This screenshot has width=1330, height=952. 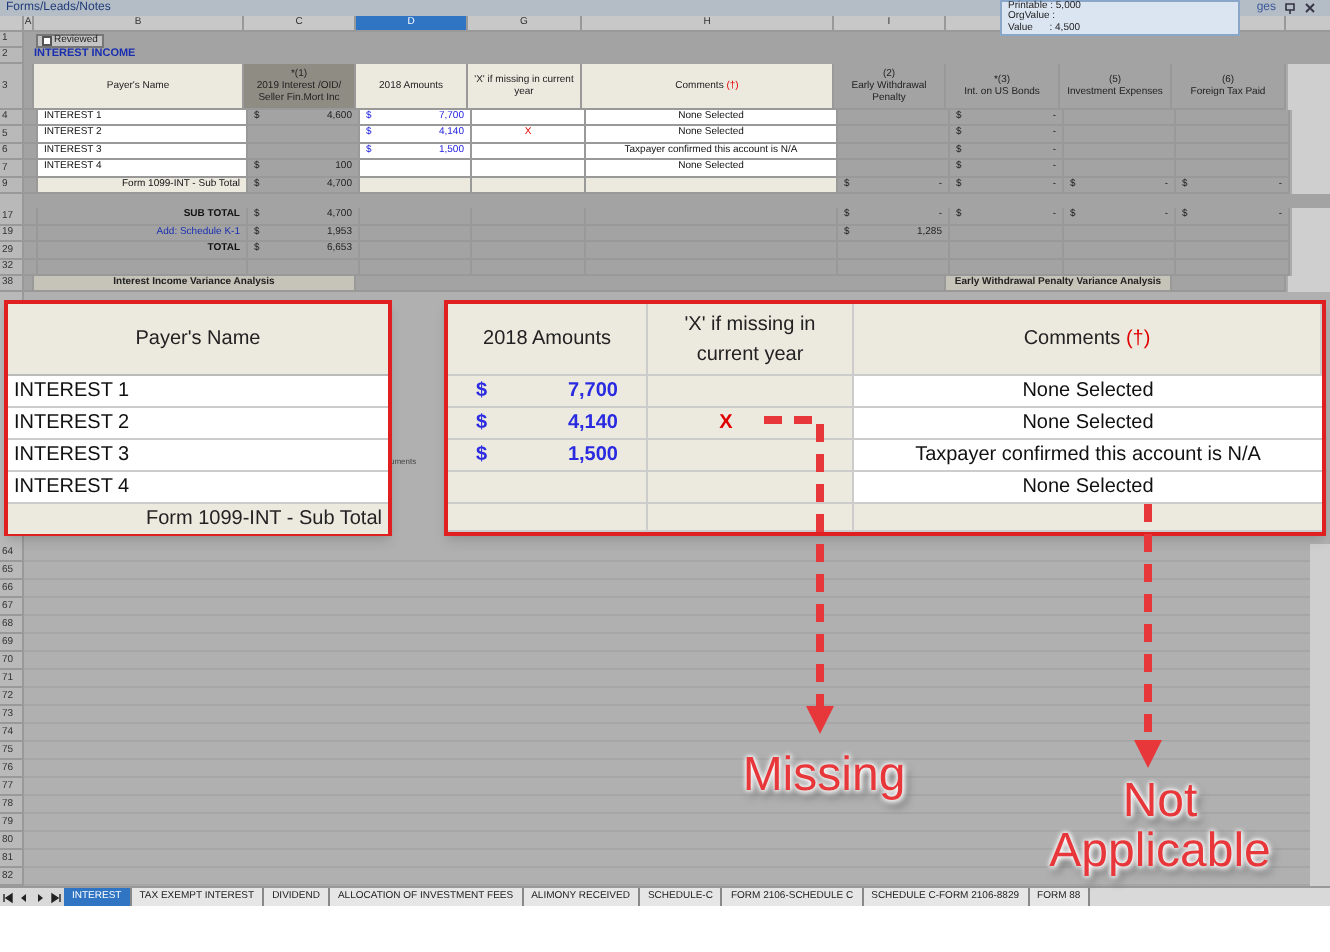 What do you see at coordinates (1087, 340) in the screenshot?
I see `column-header: Comments (†)` at bounding box center [1087, 340].